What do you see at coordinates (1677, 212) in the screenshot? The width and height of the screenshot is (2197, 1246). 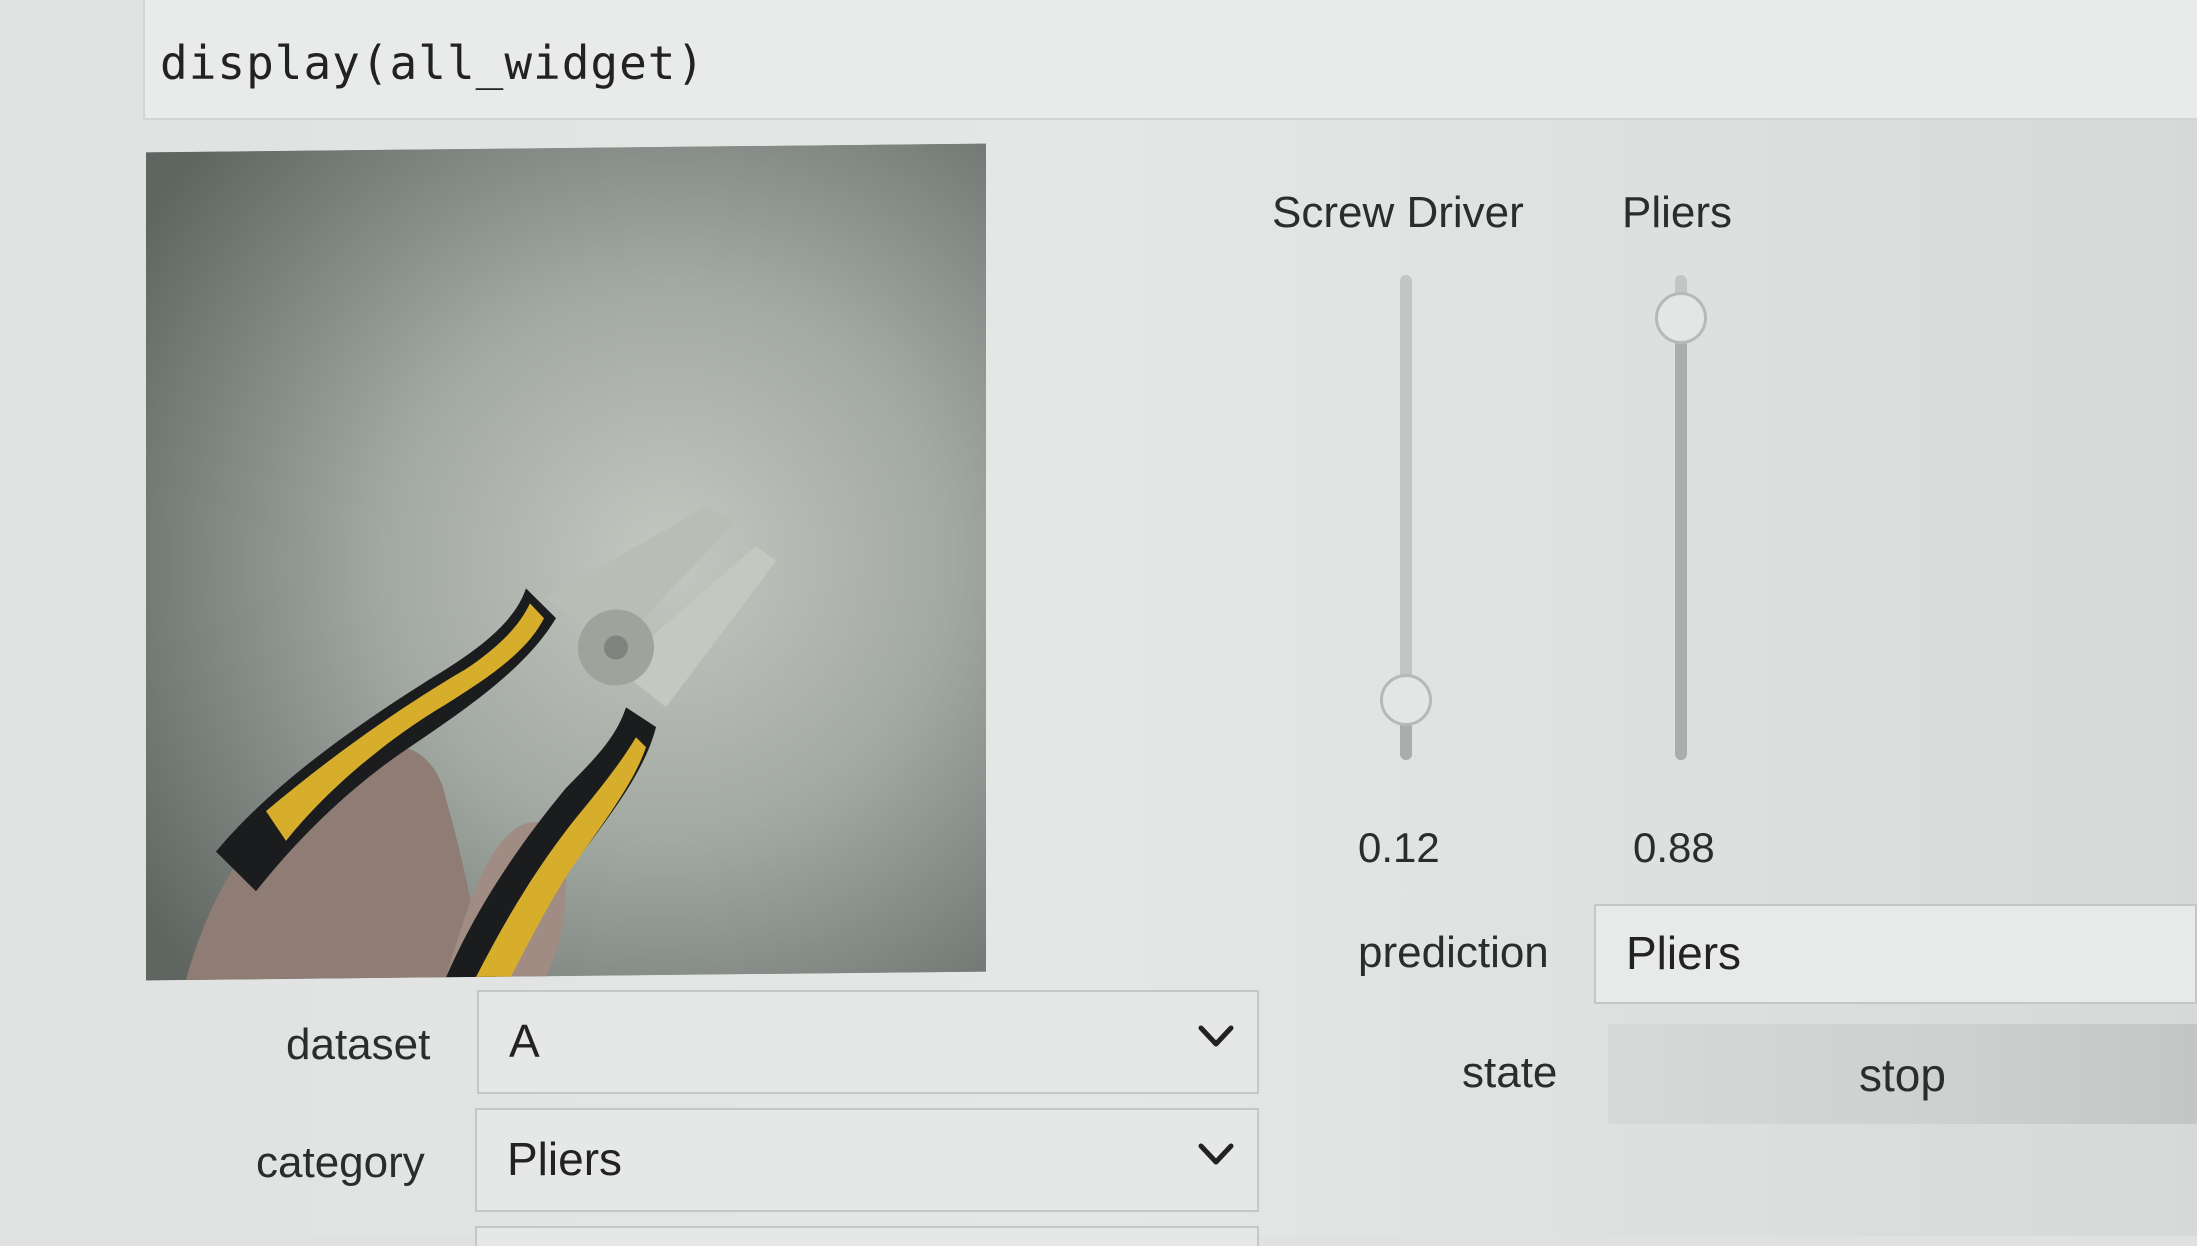 I see `pliers-slider-label: Pliers` at bounding box center [1677, 212].